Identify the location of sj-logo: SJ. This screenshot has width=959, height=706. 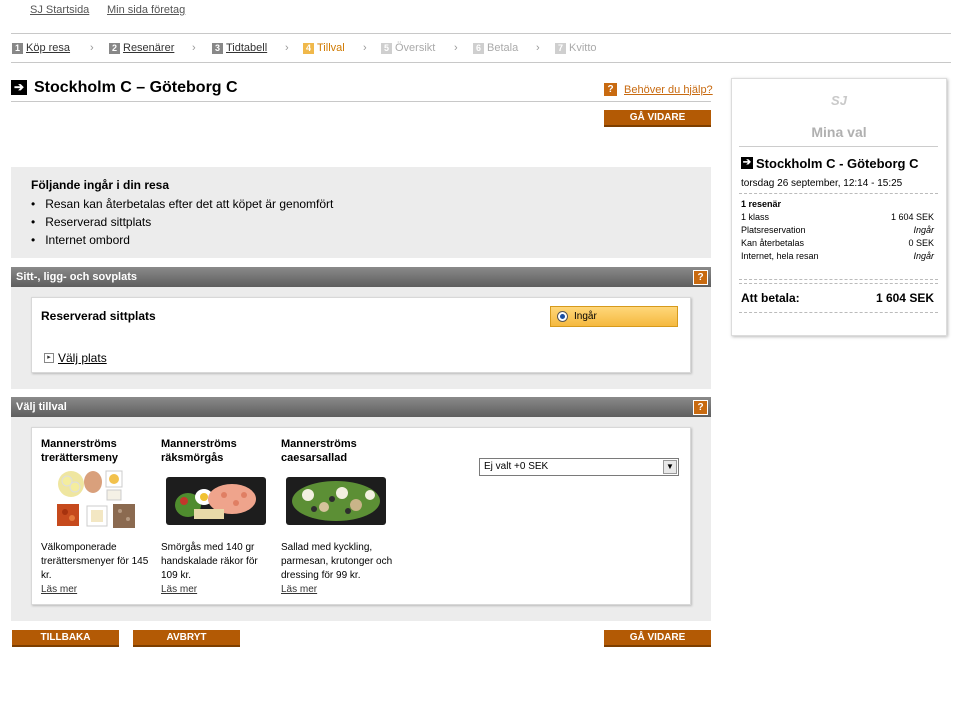
(839, 100).